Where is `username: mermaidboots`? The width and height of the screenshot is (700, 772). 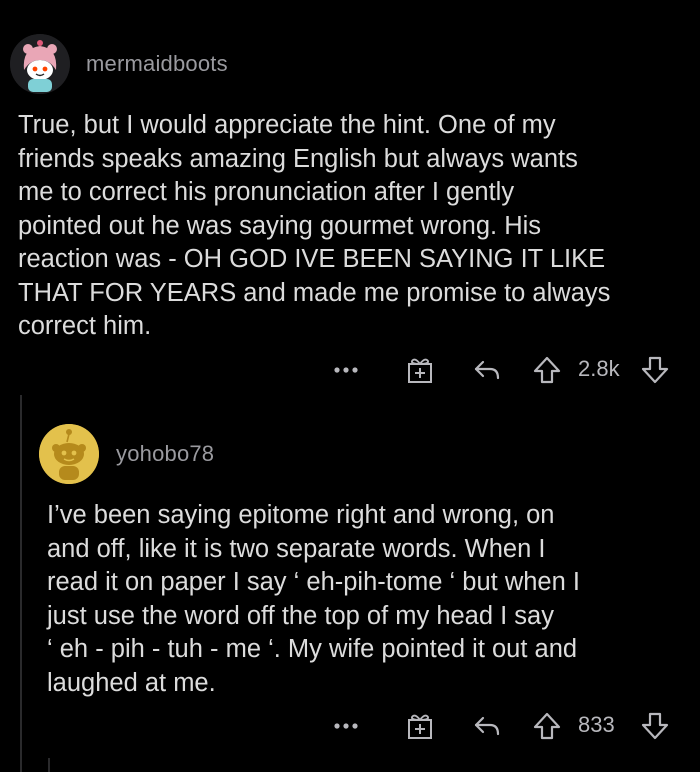 username: mermaidboots is located at coordinates (157, 64).